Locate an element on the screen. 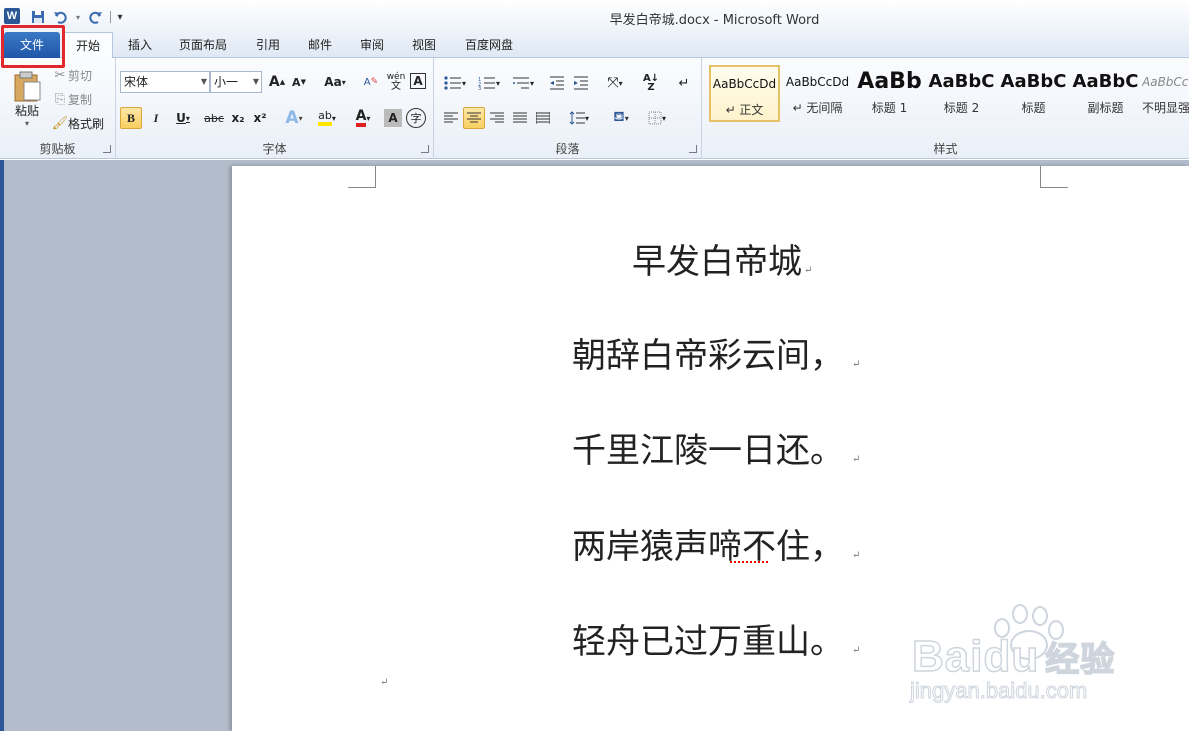 The height and width of the screenshot is (731, 1189). paste-button: 粘贴 ▾ is located at coordinates (27, 99).